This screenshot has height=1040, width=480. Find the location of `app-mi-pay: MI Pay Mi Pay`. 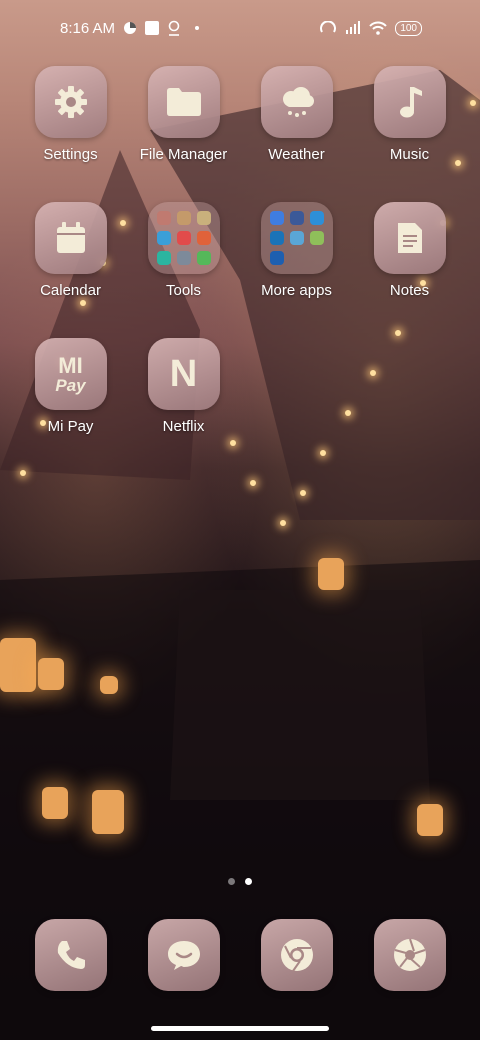

app-mi-pay: MI Pay Mi Pay is located at coordinates (70, 386).